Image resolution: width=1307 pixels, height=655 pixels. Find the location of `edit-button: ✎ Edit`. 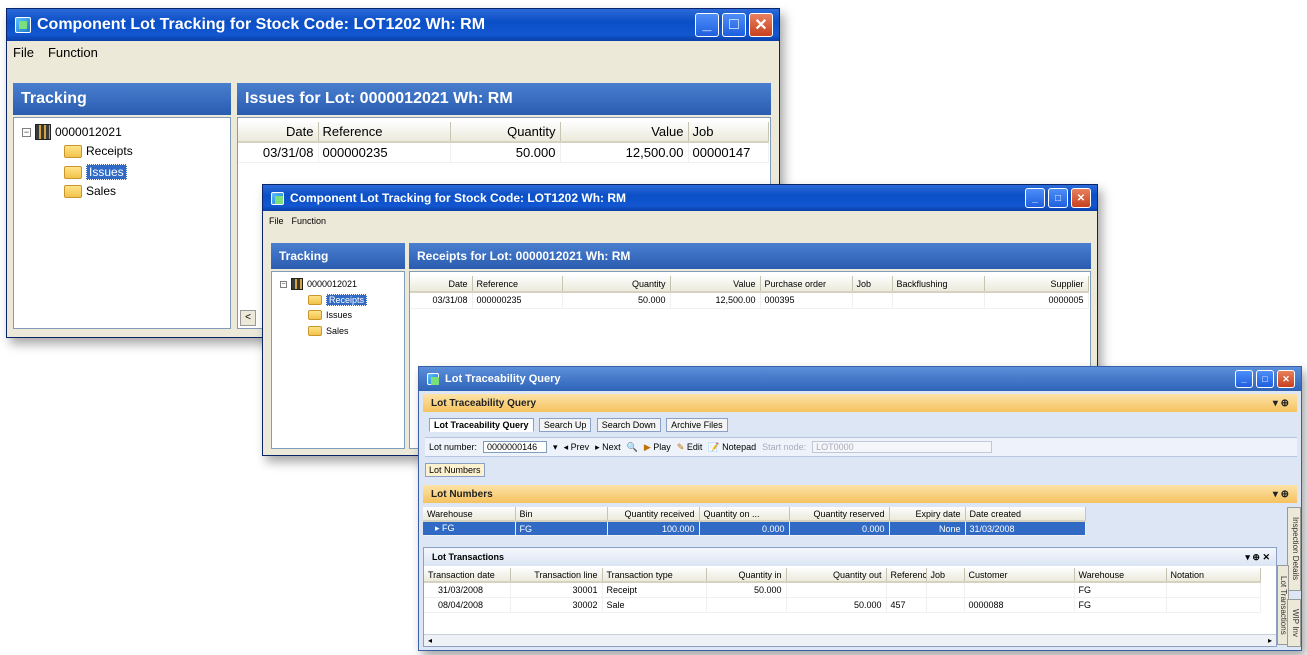

edit-button: ✎ Edit is located at coordinates (690, 447).